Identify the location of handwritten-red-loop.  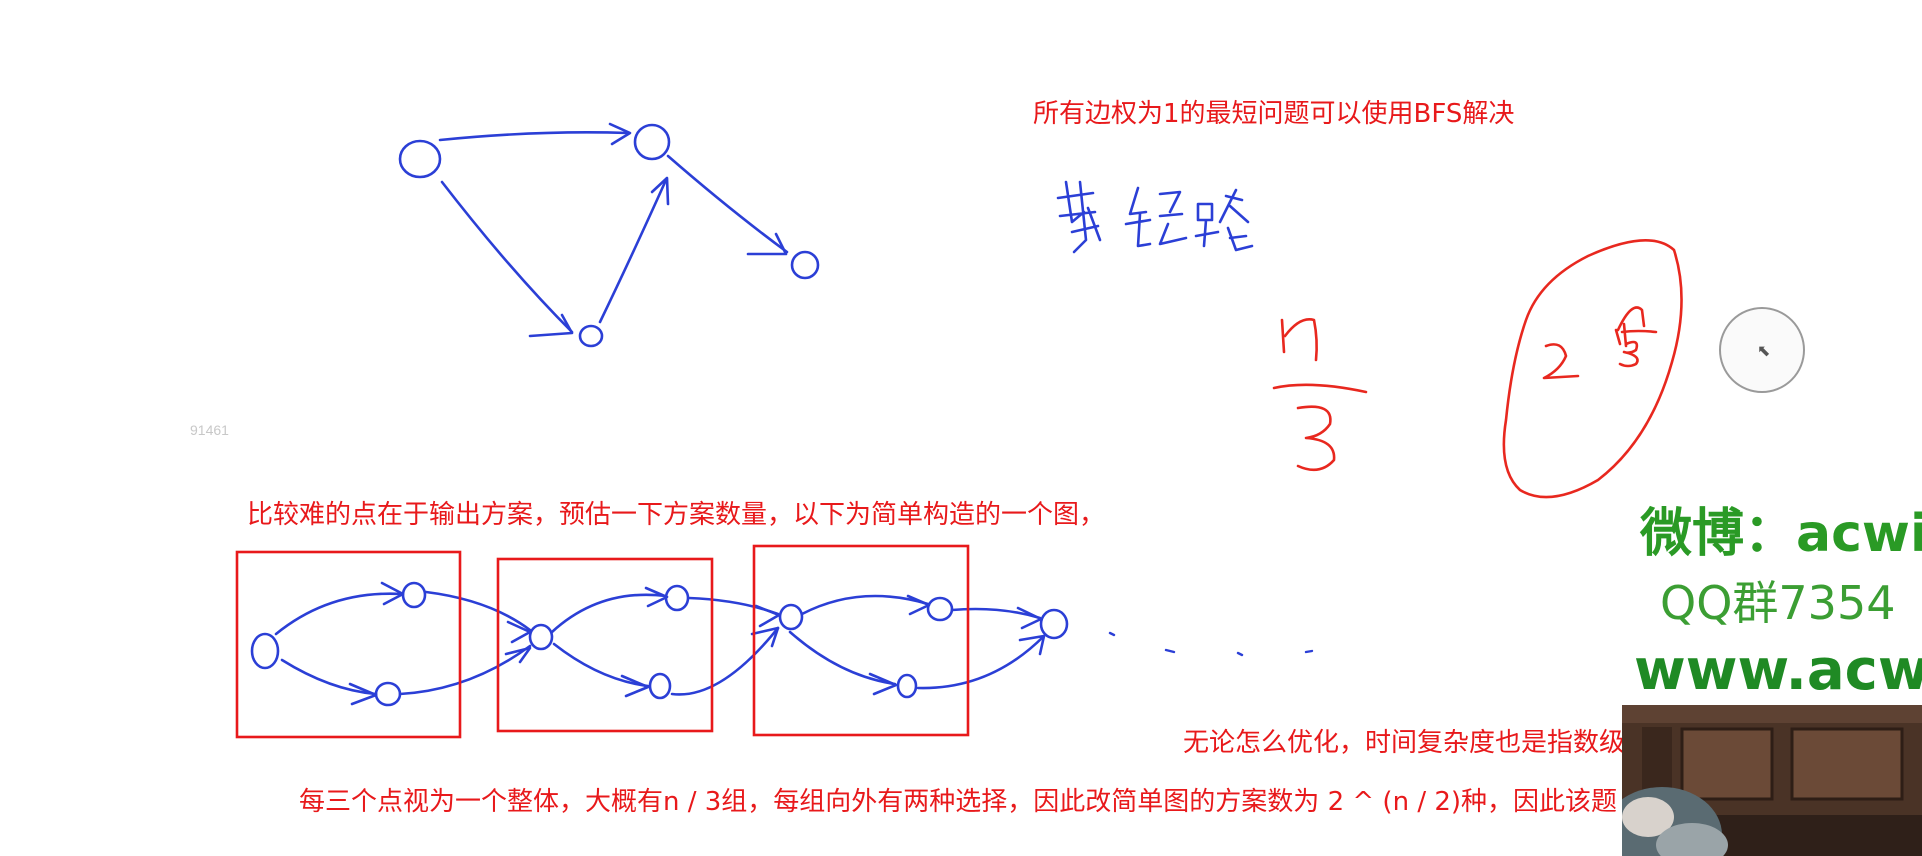
(1592, 369).